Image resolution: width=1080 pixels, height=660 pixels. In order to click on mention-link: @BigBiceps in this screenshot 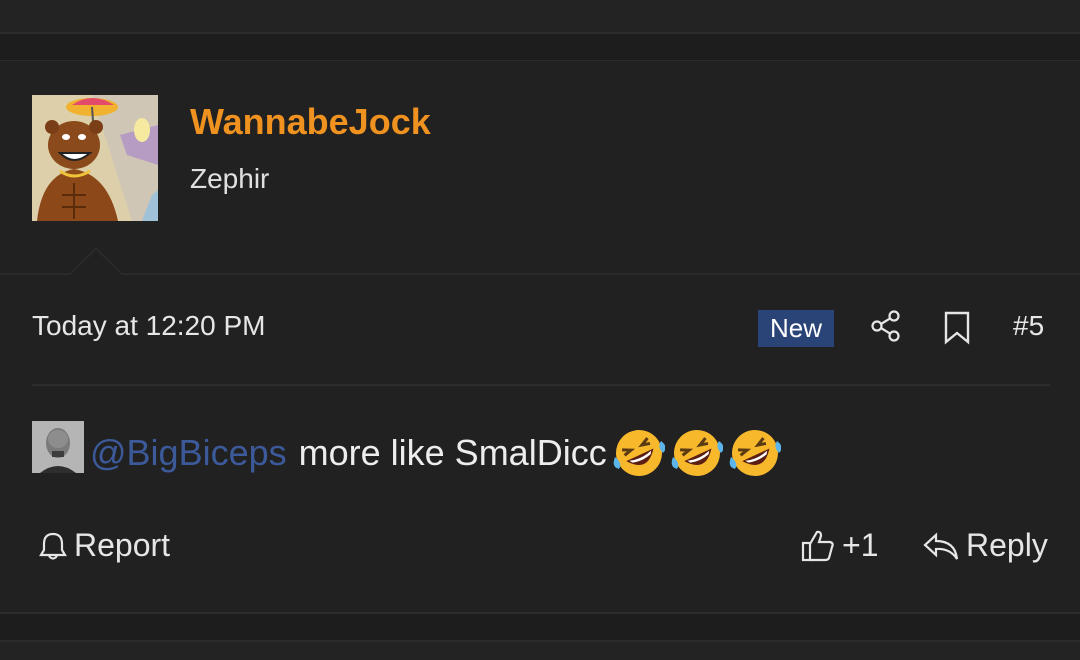, I will do `click(188, 453)`.